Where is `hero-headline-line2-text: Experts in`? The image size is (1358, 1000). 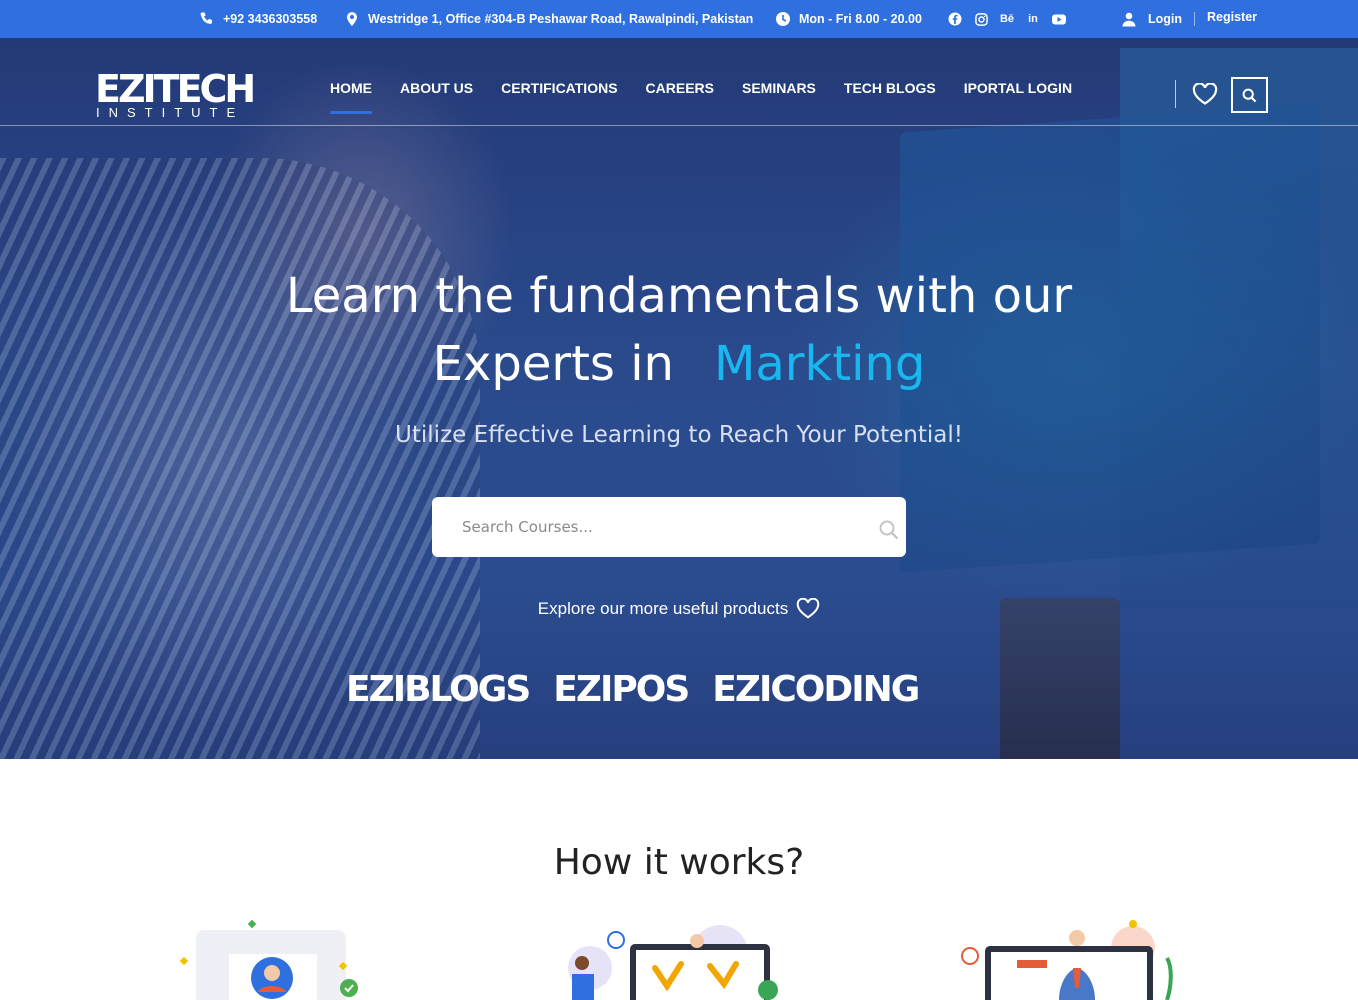 hero-headline-line2-text: Experts in is located at coordinates (553, 364).